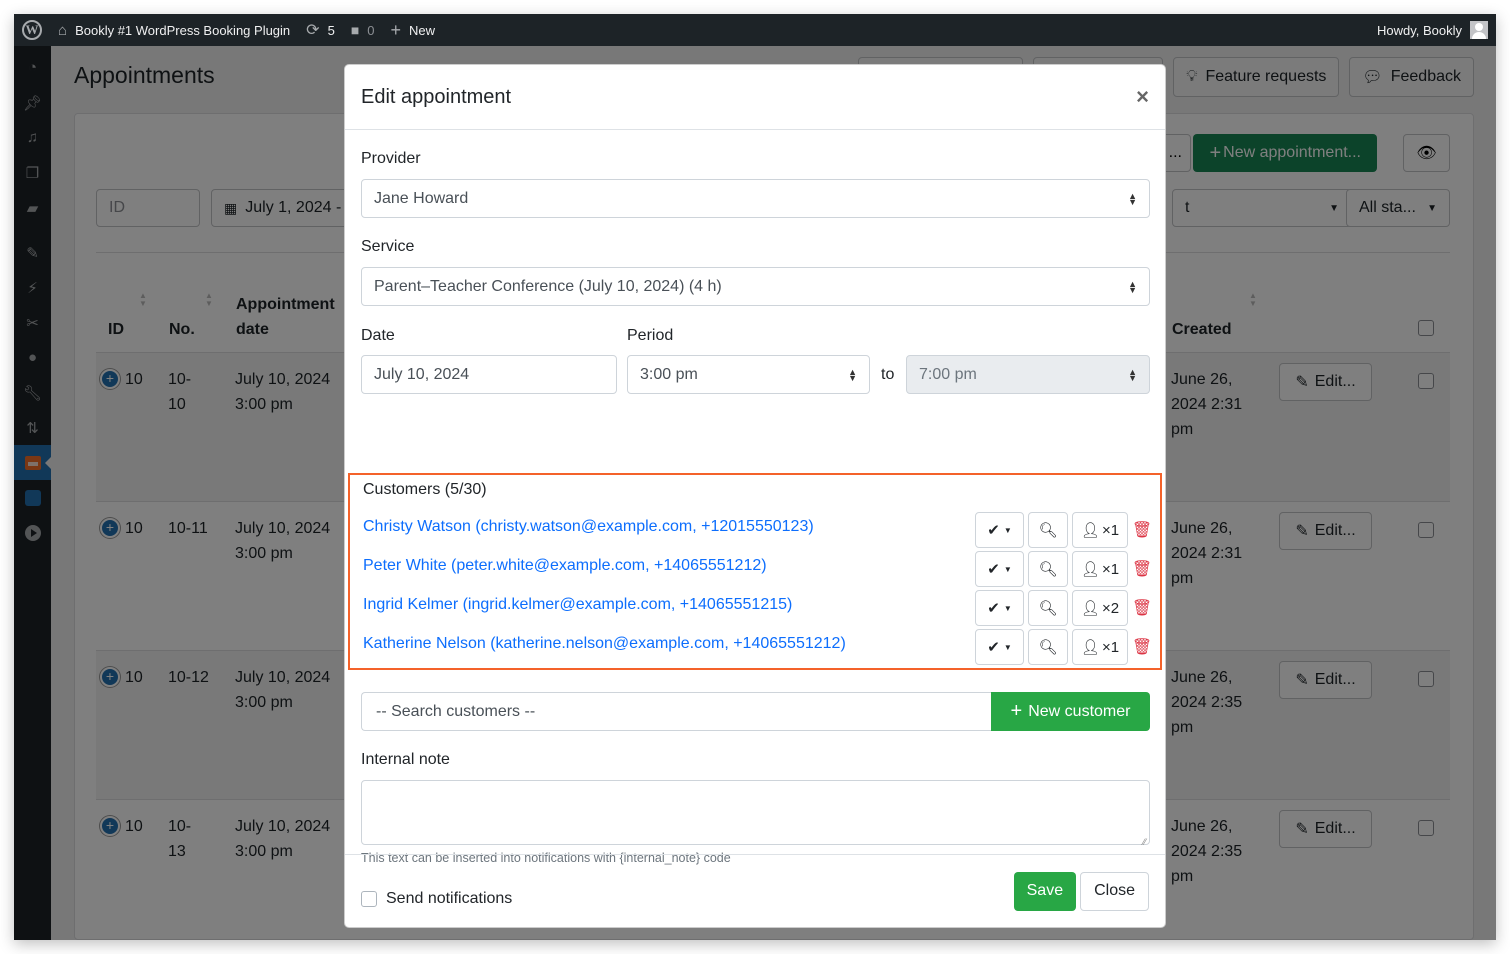 Image resolution: width=1510 pixels, height=954 pixels. I want to click on avatar, so click(1479, 30).